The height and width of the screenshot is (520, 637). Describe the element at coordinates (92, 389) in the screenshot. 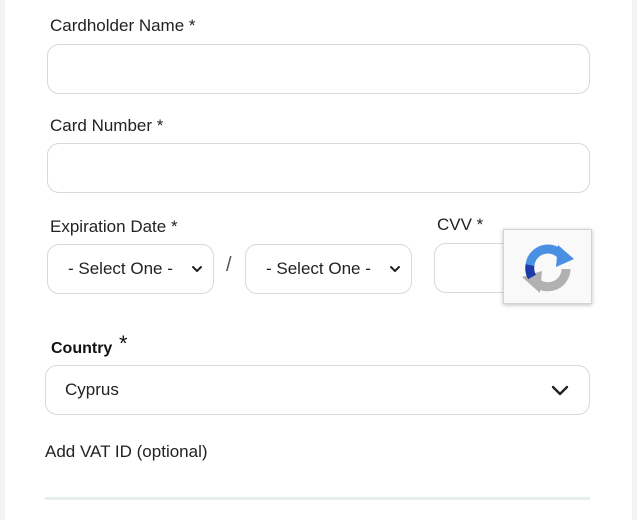

I see `country-value: Cyprus` at that location.